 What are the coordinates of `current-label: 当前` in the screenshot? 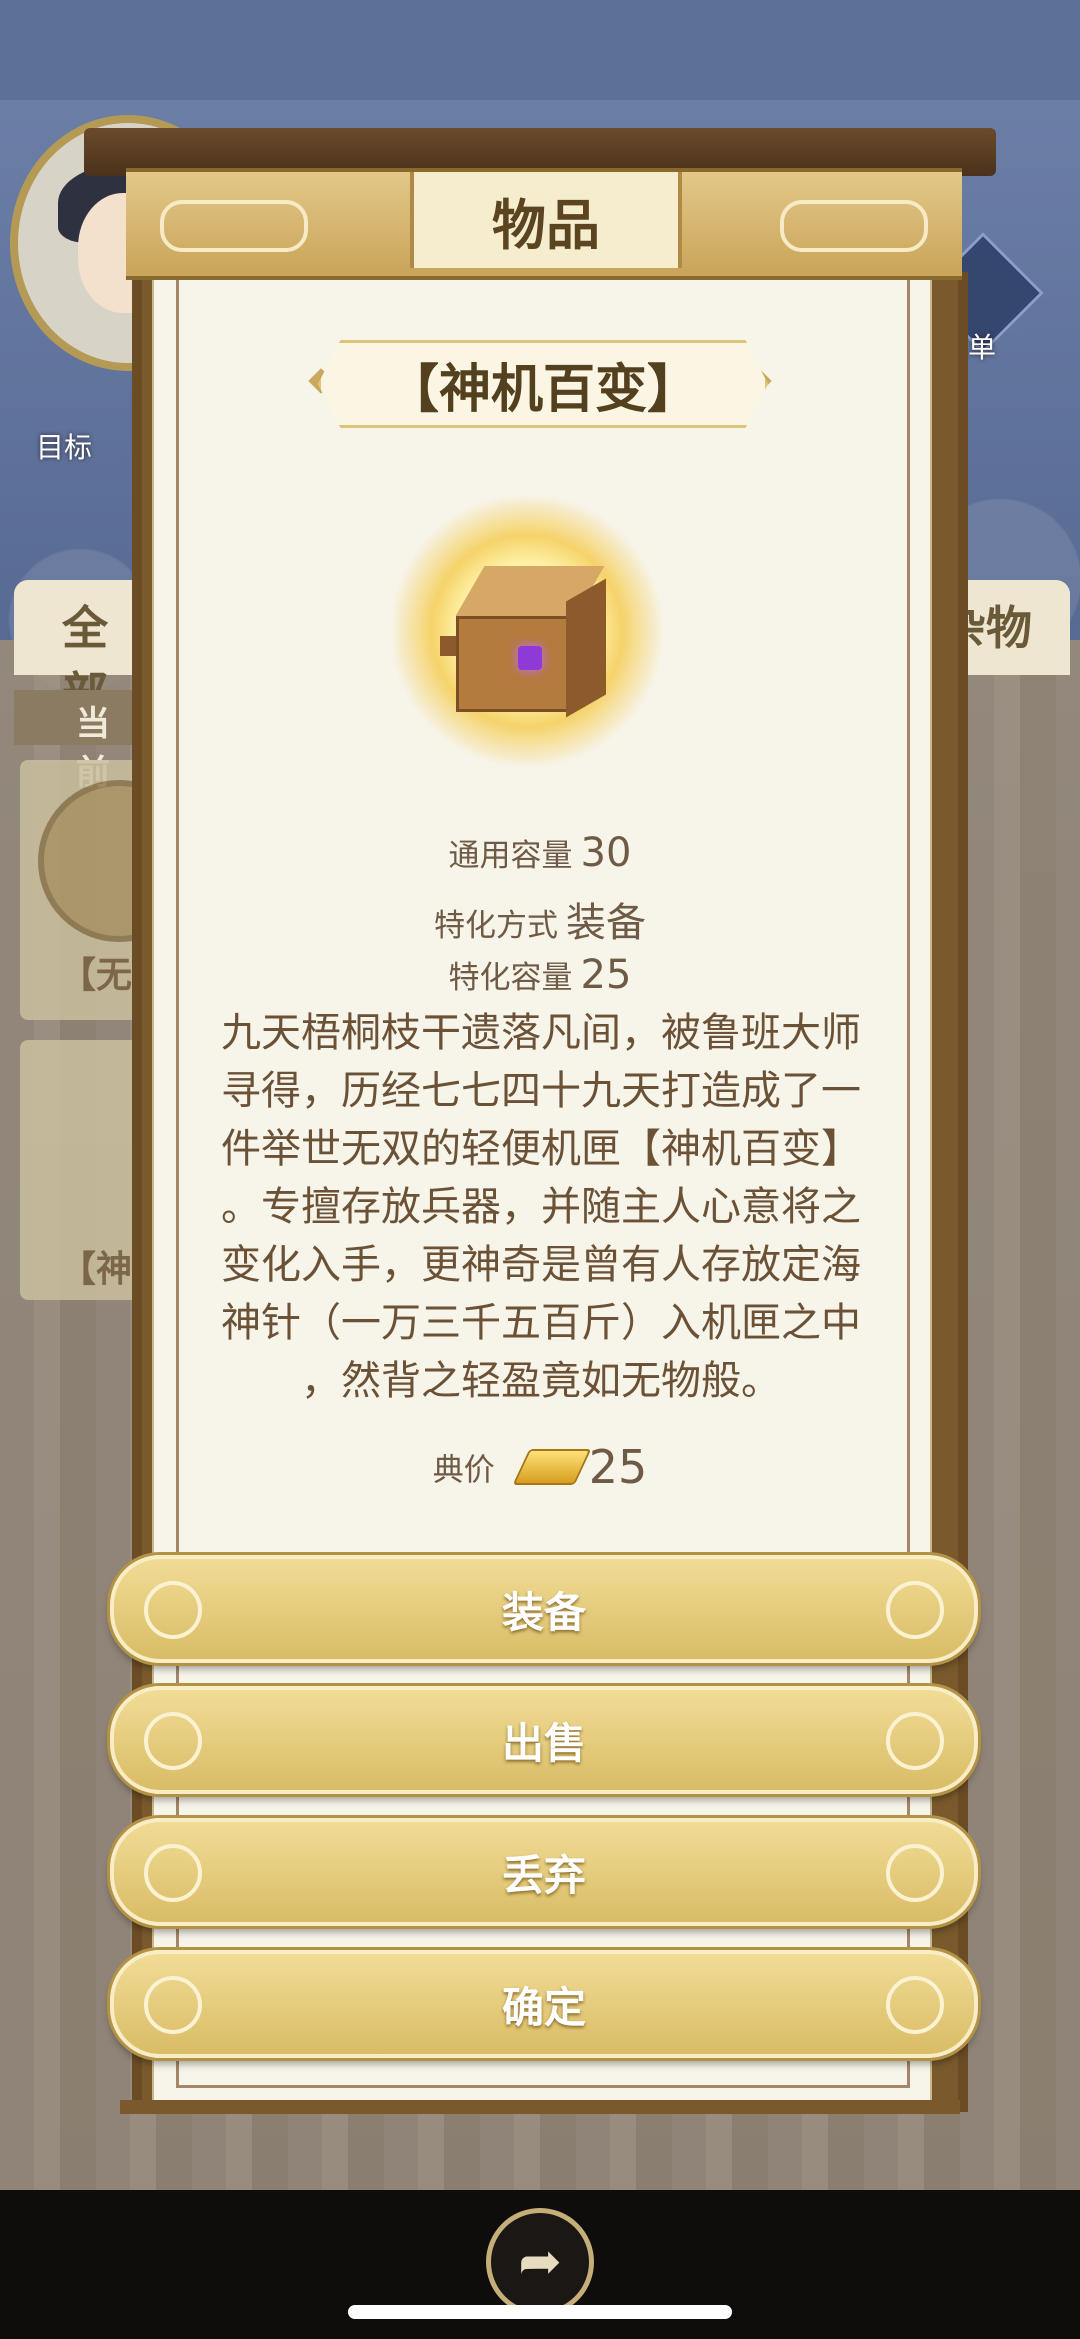 It's located at (74, 741).